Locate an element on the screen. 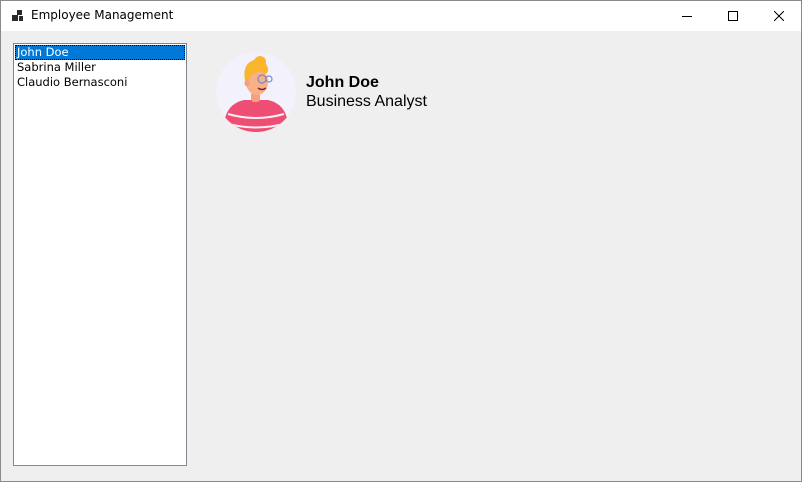 The image size is (802, 482). employee-name: John Doe is located at coordinates (342, 82).